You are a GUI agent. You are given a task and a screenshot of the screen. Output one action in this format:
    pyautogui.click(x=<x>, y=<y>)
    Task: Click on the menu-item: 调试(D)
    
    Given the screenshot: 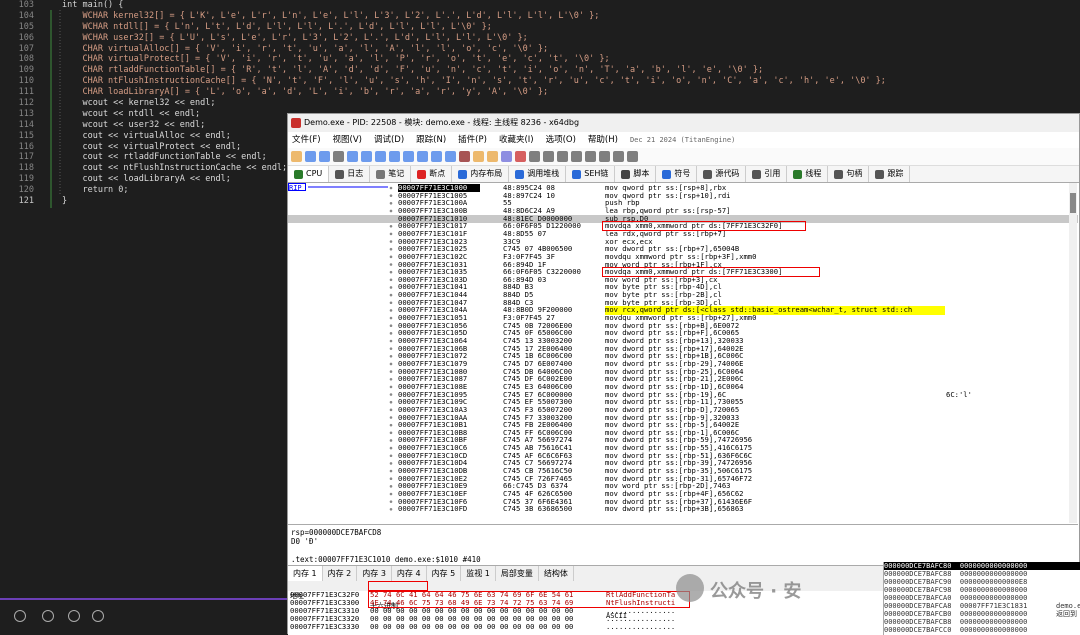 What is the action you would take?
    pyautogui.click(x=389, y=140)
    